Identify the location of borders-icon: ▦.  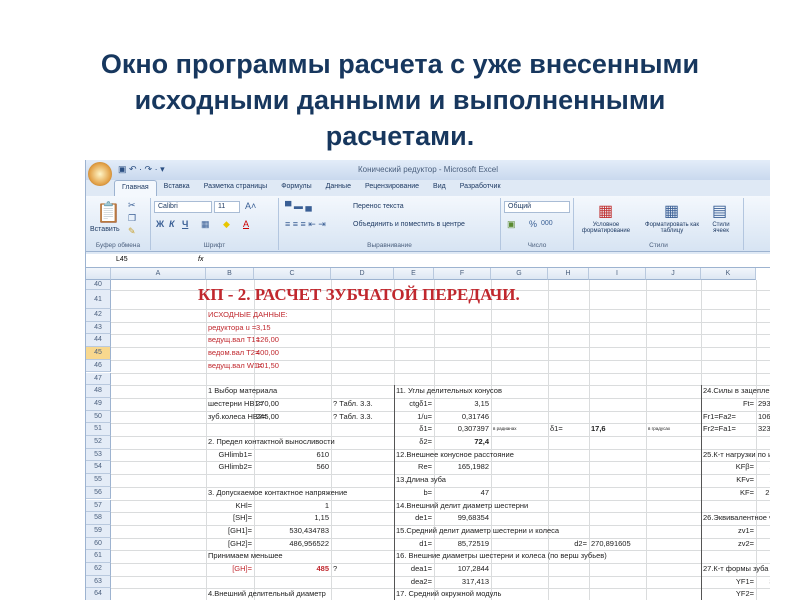
(205, 224).